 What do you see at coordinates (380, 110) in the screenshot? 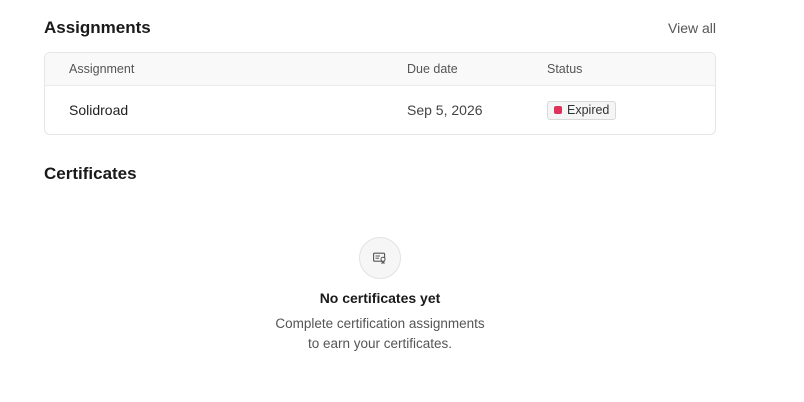
I see `table-row: Solidroad Sep 5, 2026 Expired` at bounding box center [380, 110].